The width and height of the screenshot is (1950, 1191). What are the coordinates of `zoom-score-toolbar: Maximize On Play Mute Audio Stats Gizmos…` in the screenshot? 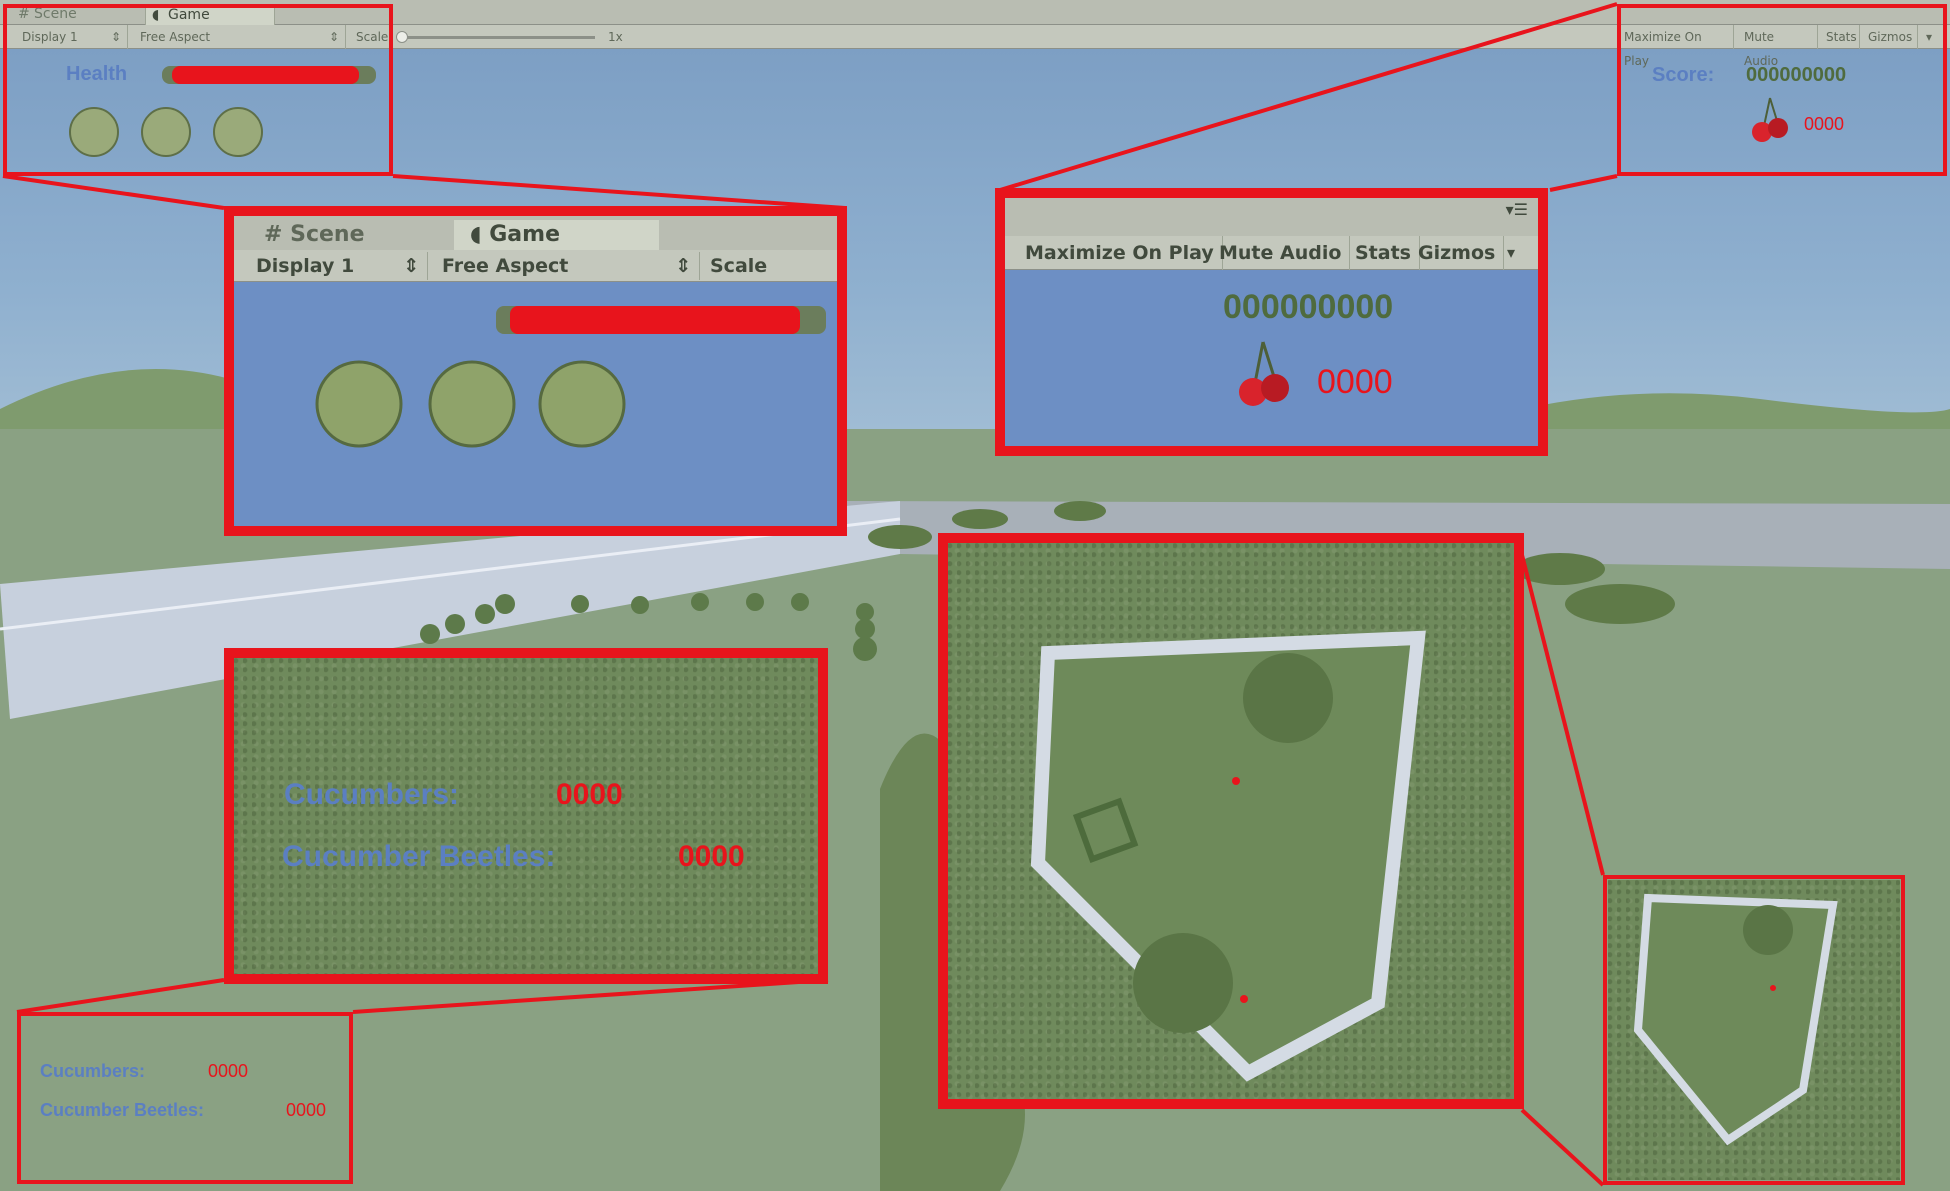 It's located at (1271, 253).